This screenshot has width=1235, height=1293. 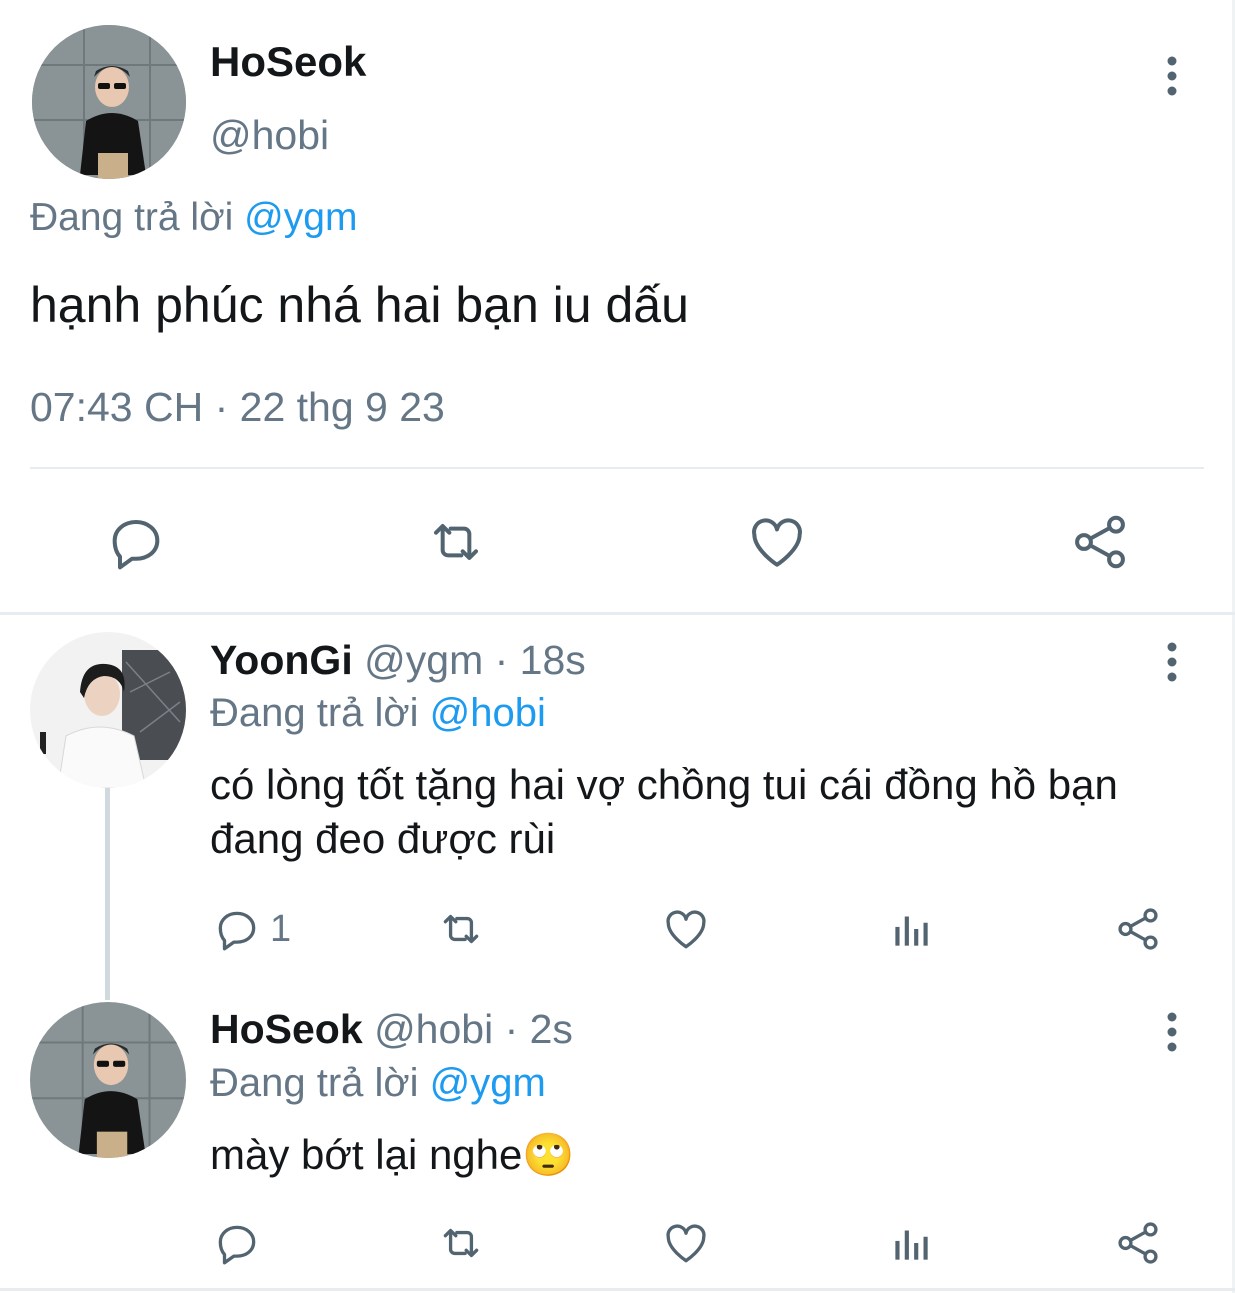 What do you see at coordinates (488, 713) in the screenshot?
I see `mention-link: @hobi` at bounding box center [488, 713].